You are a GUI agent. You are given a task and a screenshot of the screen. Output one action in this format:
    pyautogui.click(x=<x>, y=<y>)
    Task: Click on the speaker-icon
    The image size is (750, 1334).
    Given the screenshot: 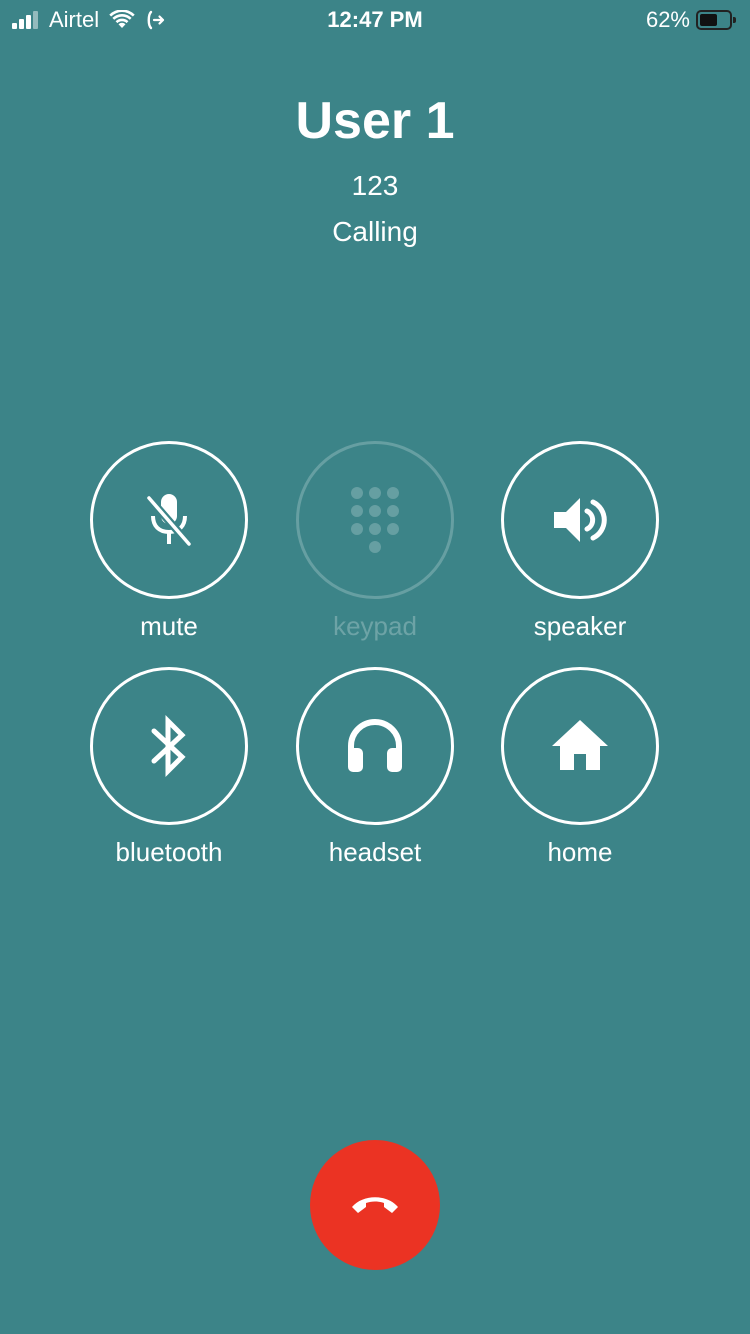 What is the action you would take?
    pyautogui.click(x=580, y=520)
    